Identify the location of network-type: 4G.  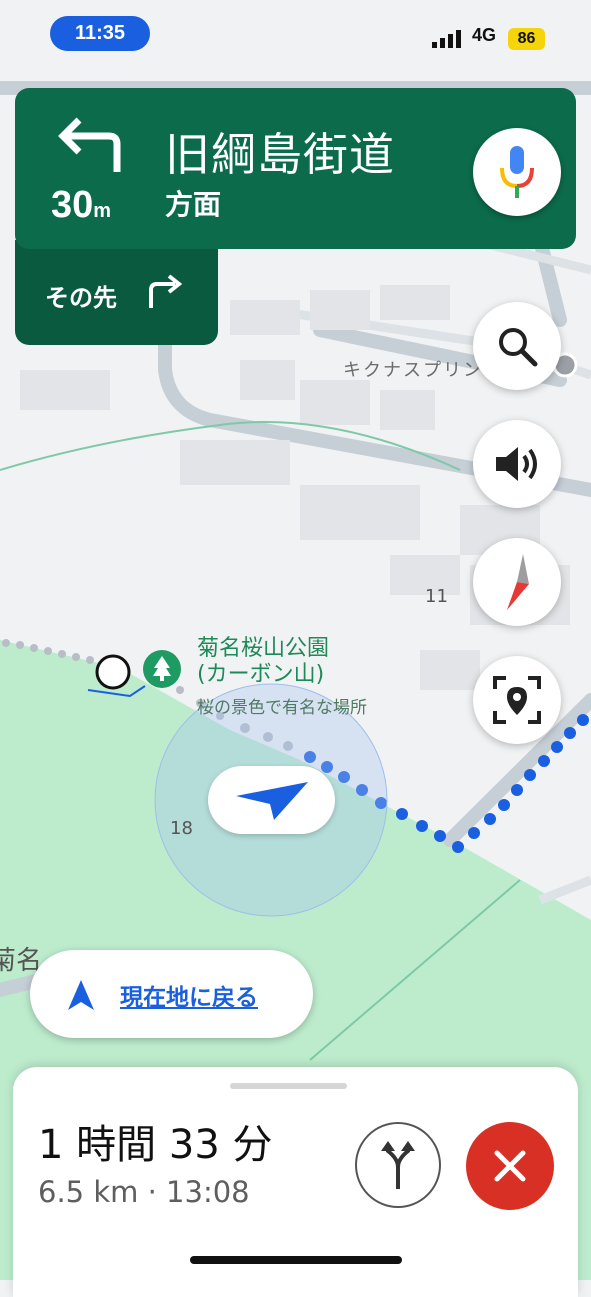
(484, 35).